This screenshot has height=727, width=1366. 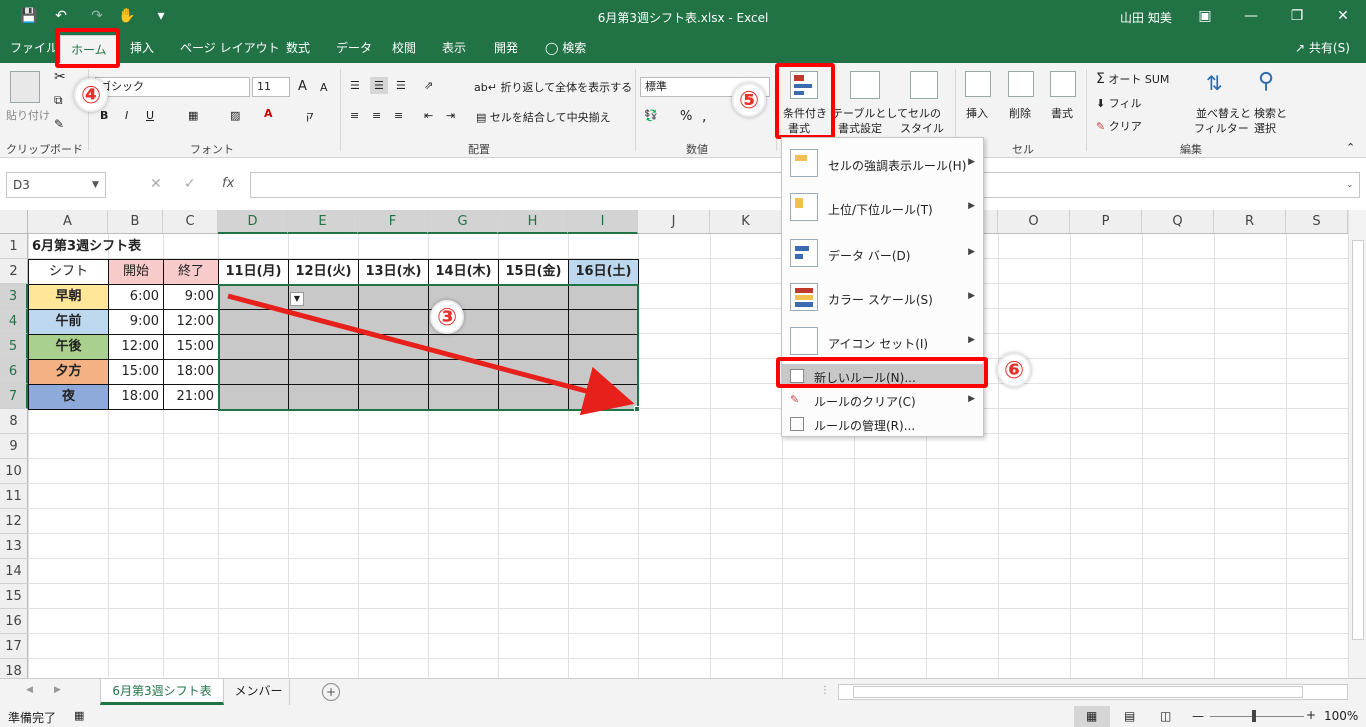 What do you see at coordinates (428, 85) in the screenshot?
I see `orientation-icon: ⇗` at bounding box center [428, 85].